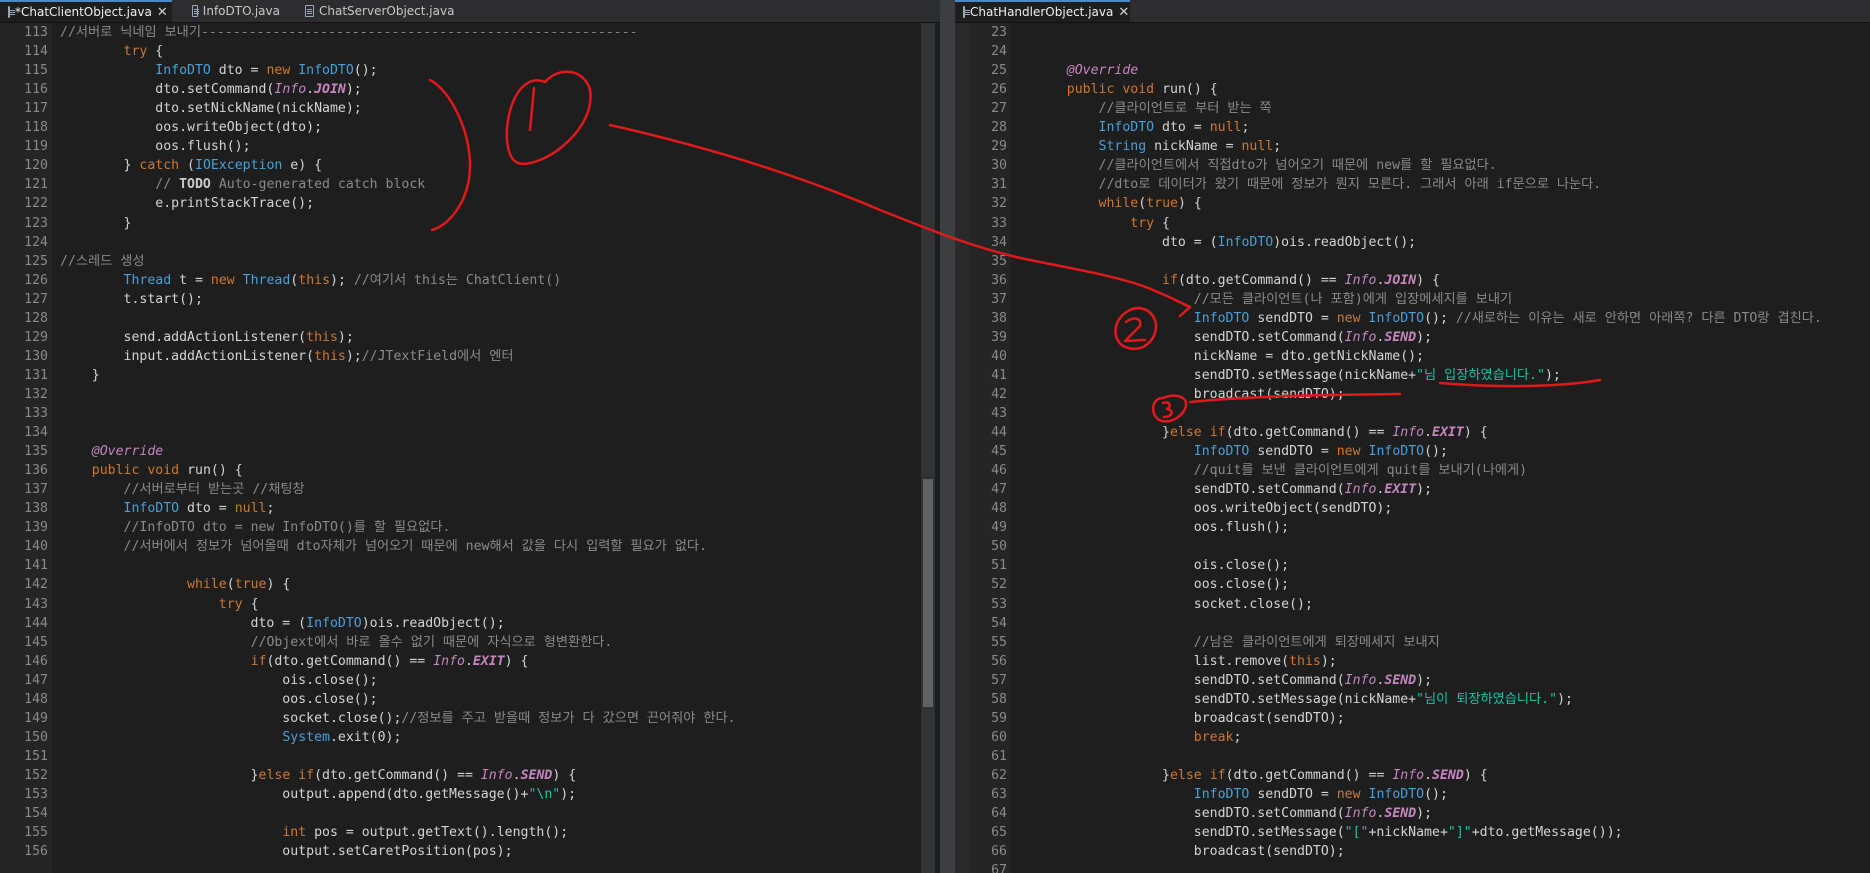  What do you see at coordinates (187, 203) in the screenshot?
I see `code-line: e.printStackTrace();` at bounding box center [187, 203].